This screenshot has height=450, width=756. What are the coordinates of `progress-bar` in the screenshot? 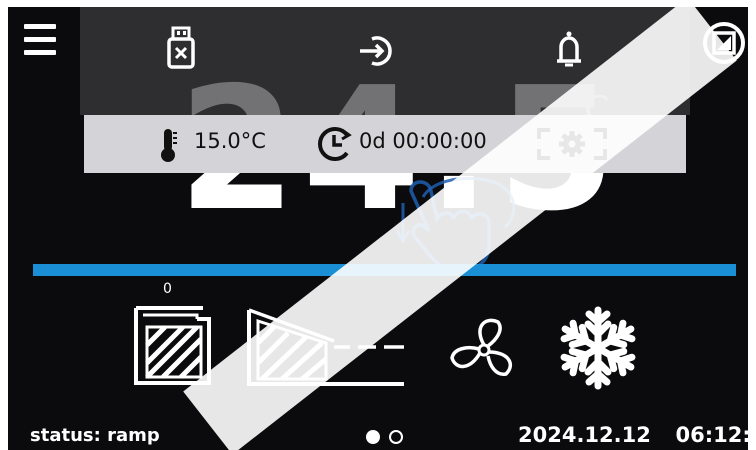 It's located at (384, 270).